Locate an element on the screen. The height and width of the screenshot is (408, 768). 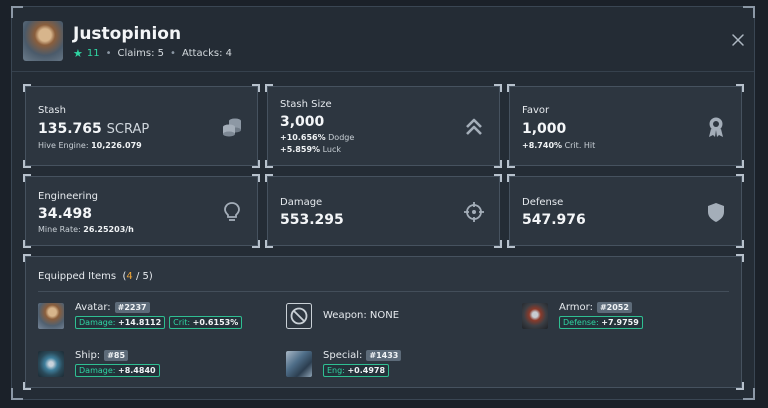
engineering-label: Engineering is located at coordinates (68, 196).